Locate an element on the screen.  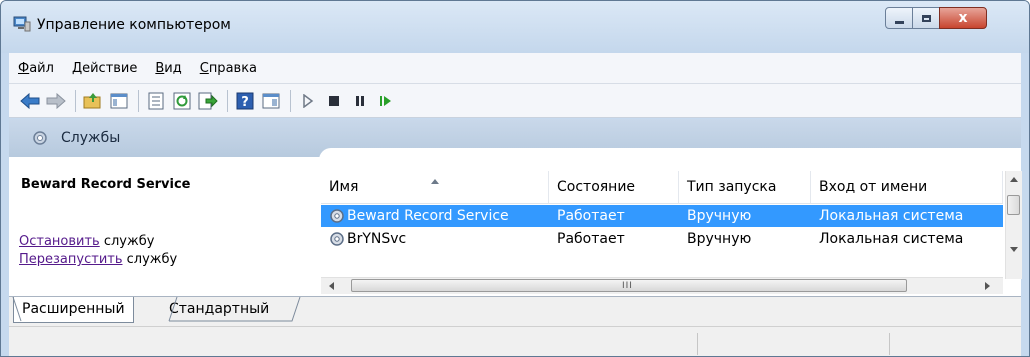
back-icon is located at coordinates (30, 100).